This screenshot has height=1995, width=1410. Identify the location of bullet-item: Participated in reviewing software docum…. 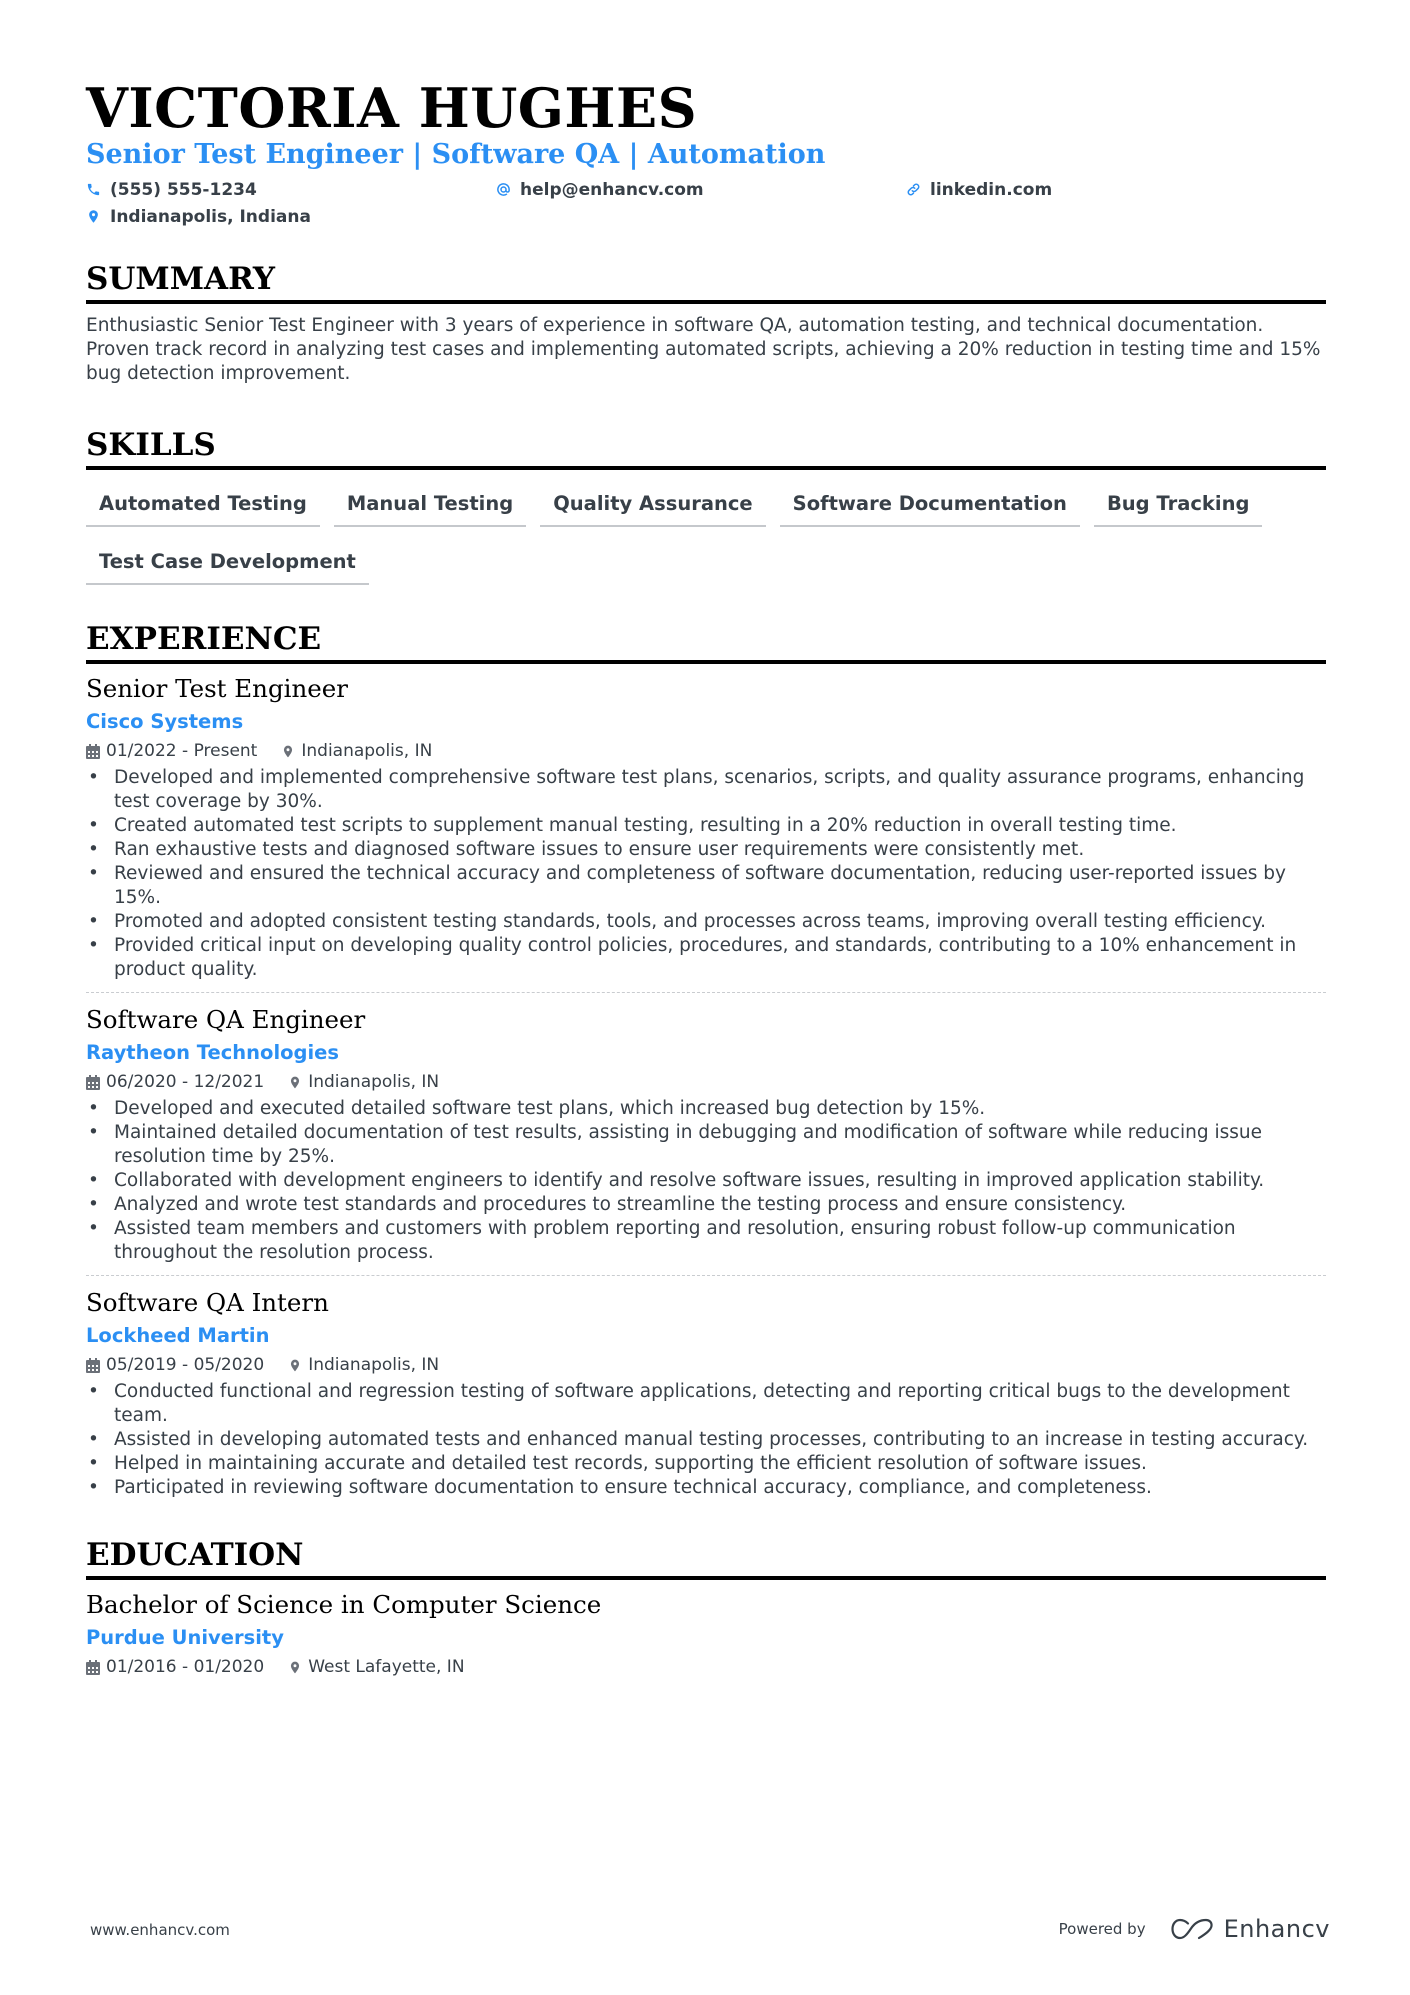
(706, 1488).